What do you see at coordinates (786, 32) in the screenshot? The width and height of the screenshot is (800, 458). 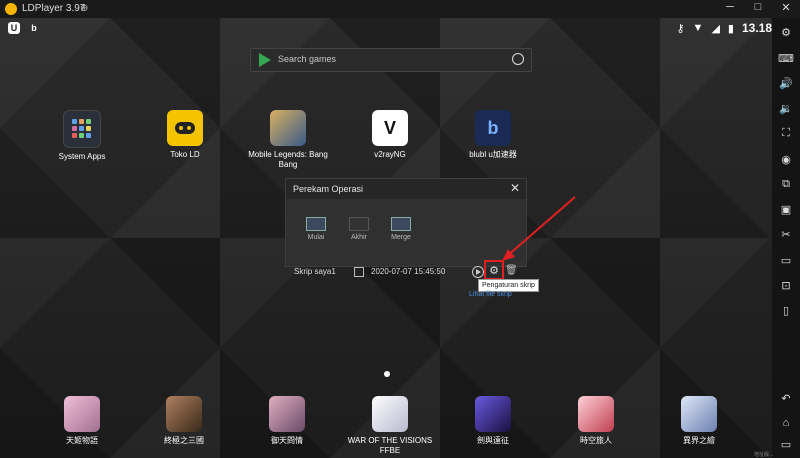 I see `settings-gear-icon: ⚙` at bounding box center [786, 32].